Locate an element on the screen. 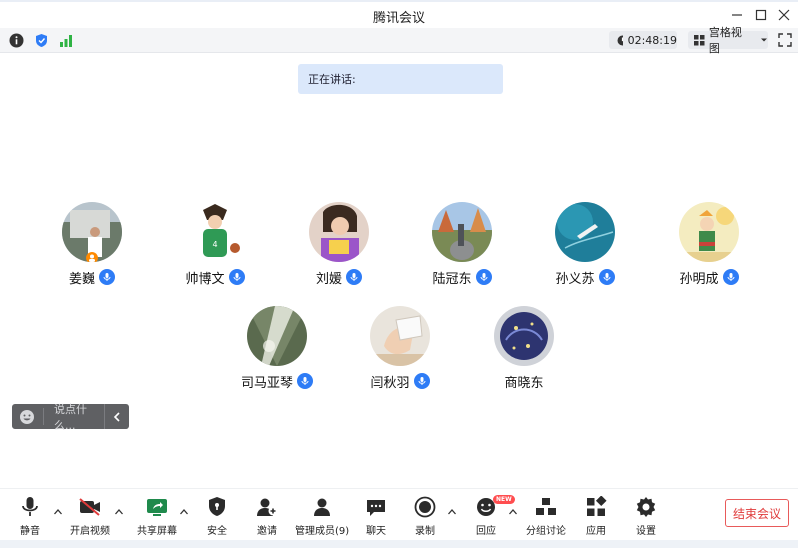 The image size is (798, 548). manage-members-label: 管理成员(9) is located at coordinates (322, 531).